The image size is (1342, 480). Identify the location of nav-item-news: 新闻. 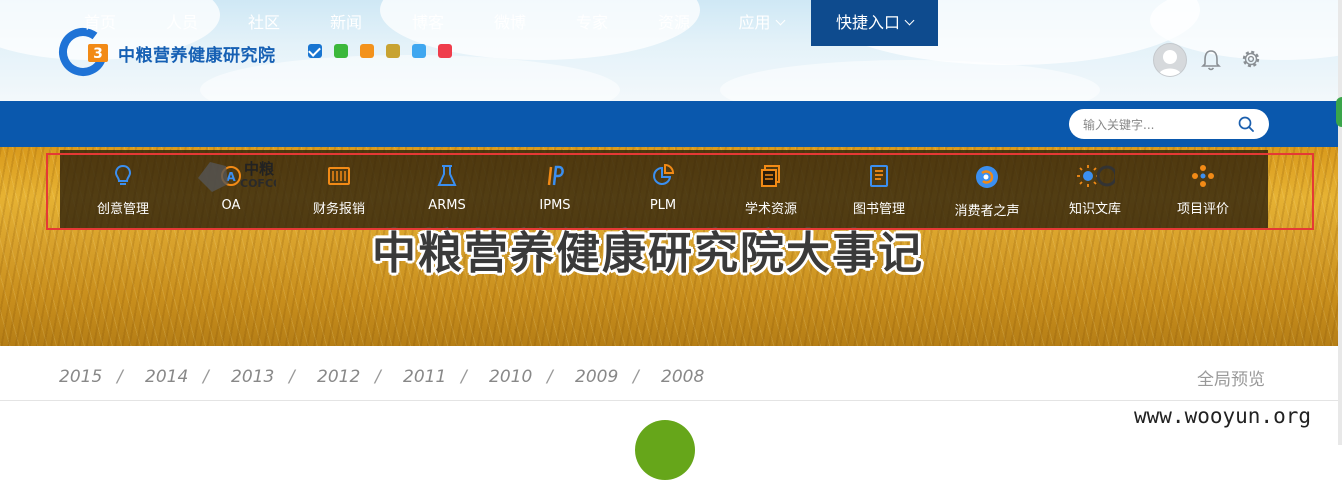
(346, 23).